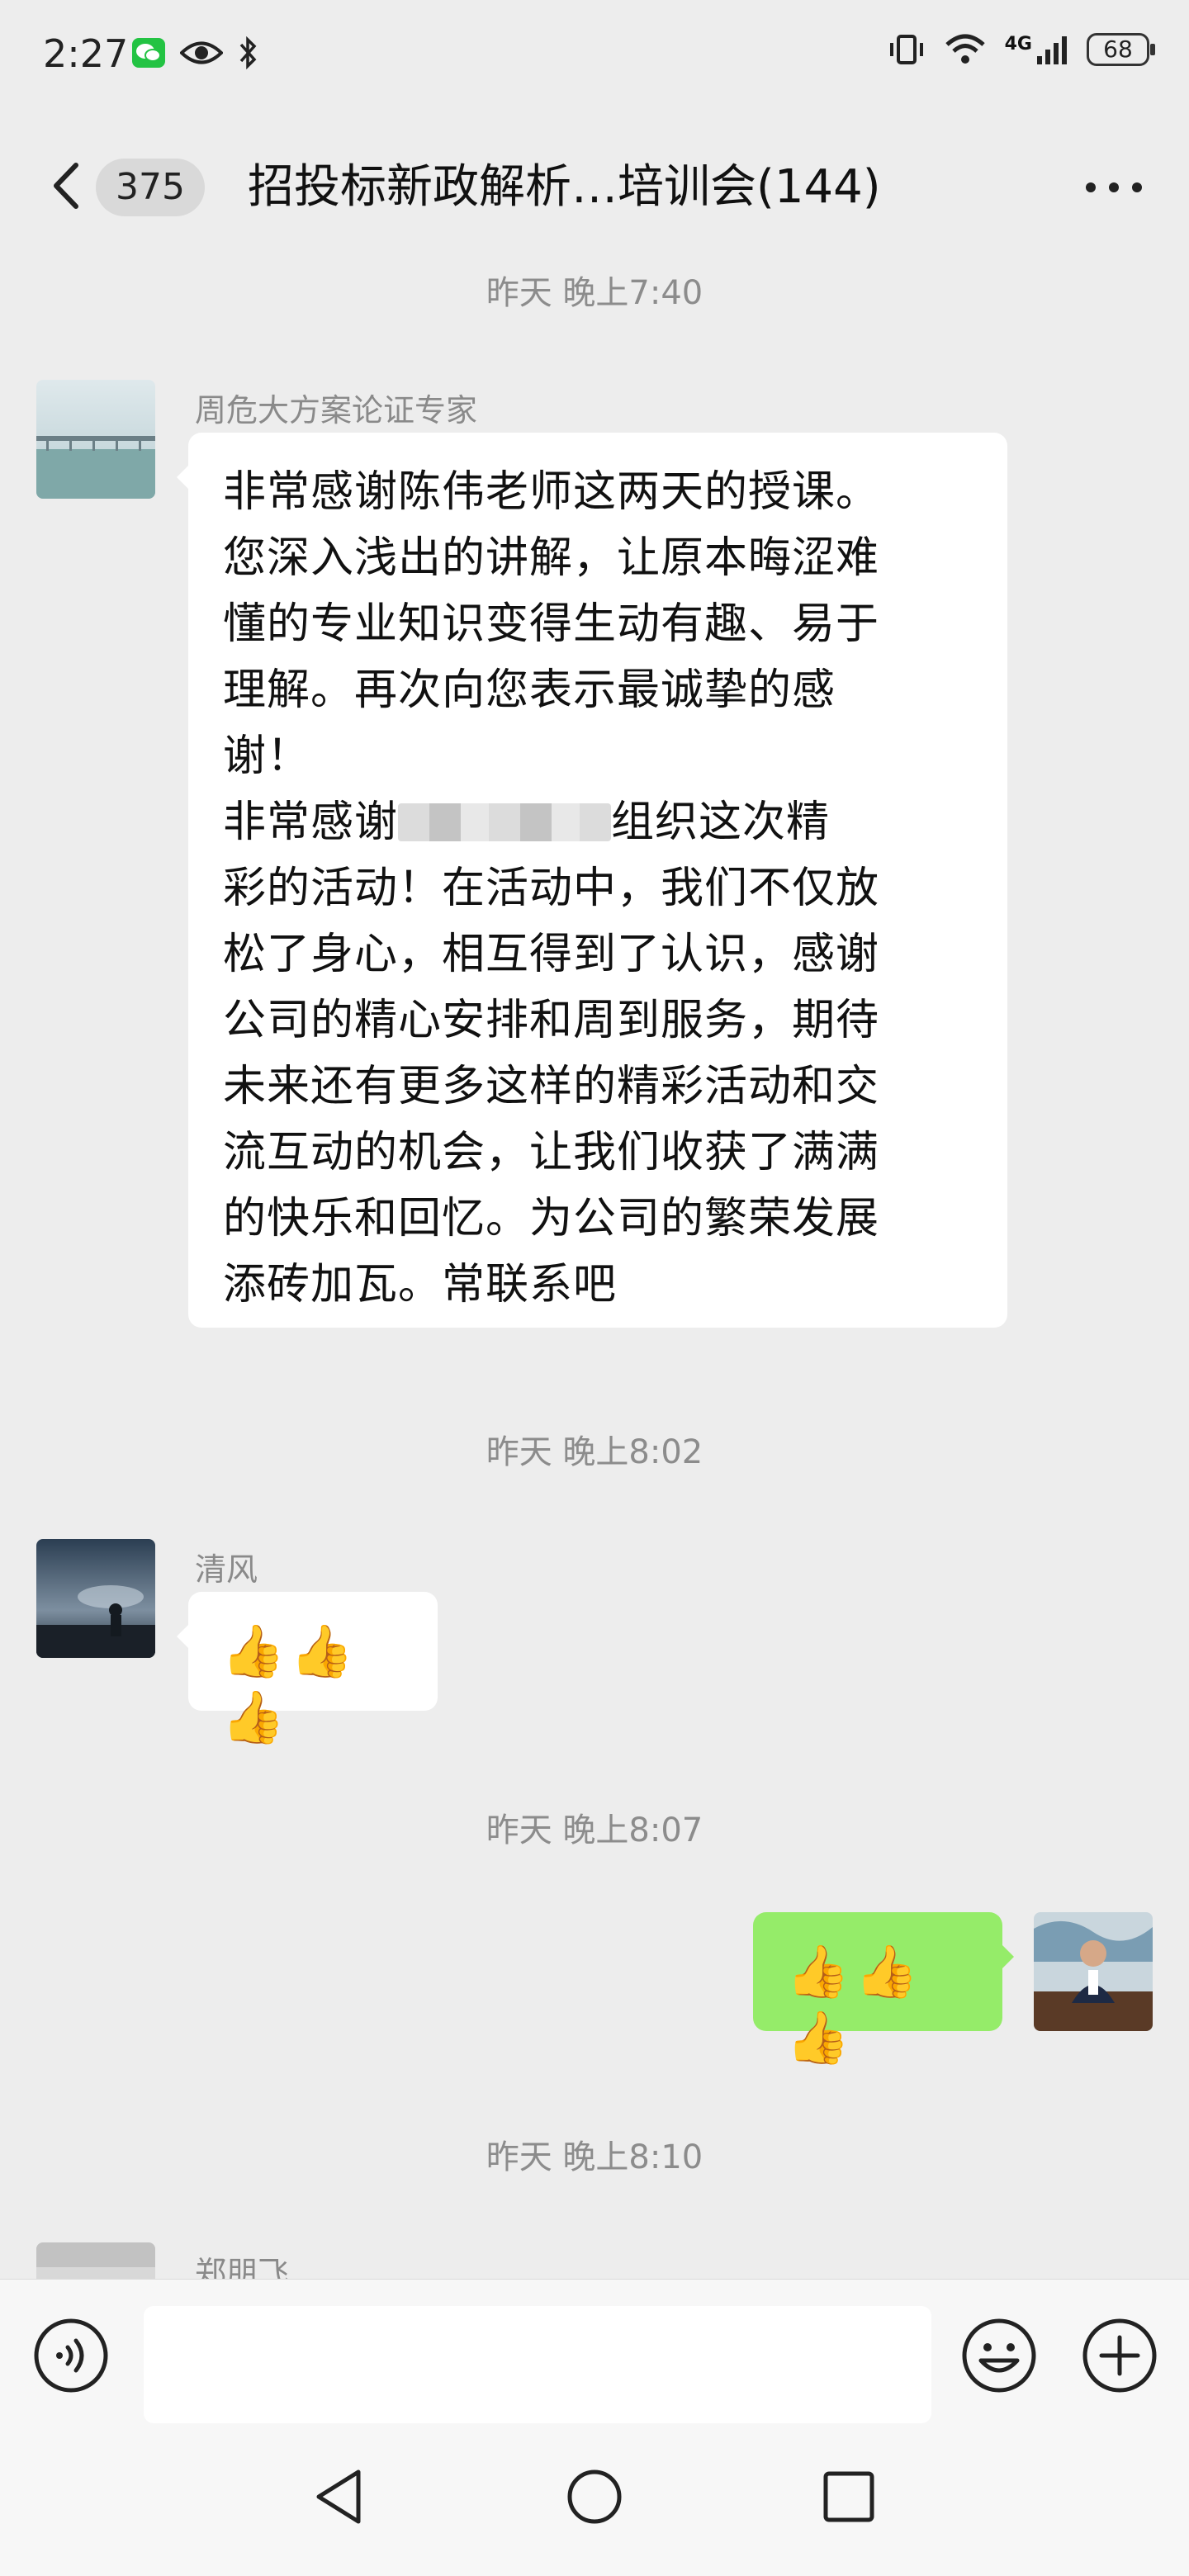 The width and height of the screenshot is (1189, 2576). What do you see at coordinates (71, 2356) in the screenshot?
I see `voice-icon` at bounding box center [71, 2356].